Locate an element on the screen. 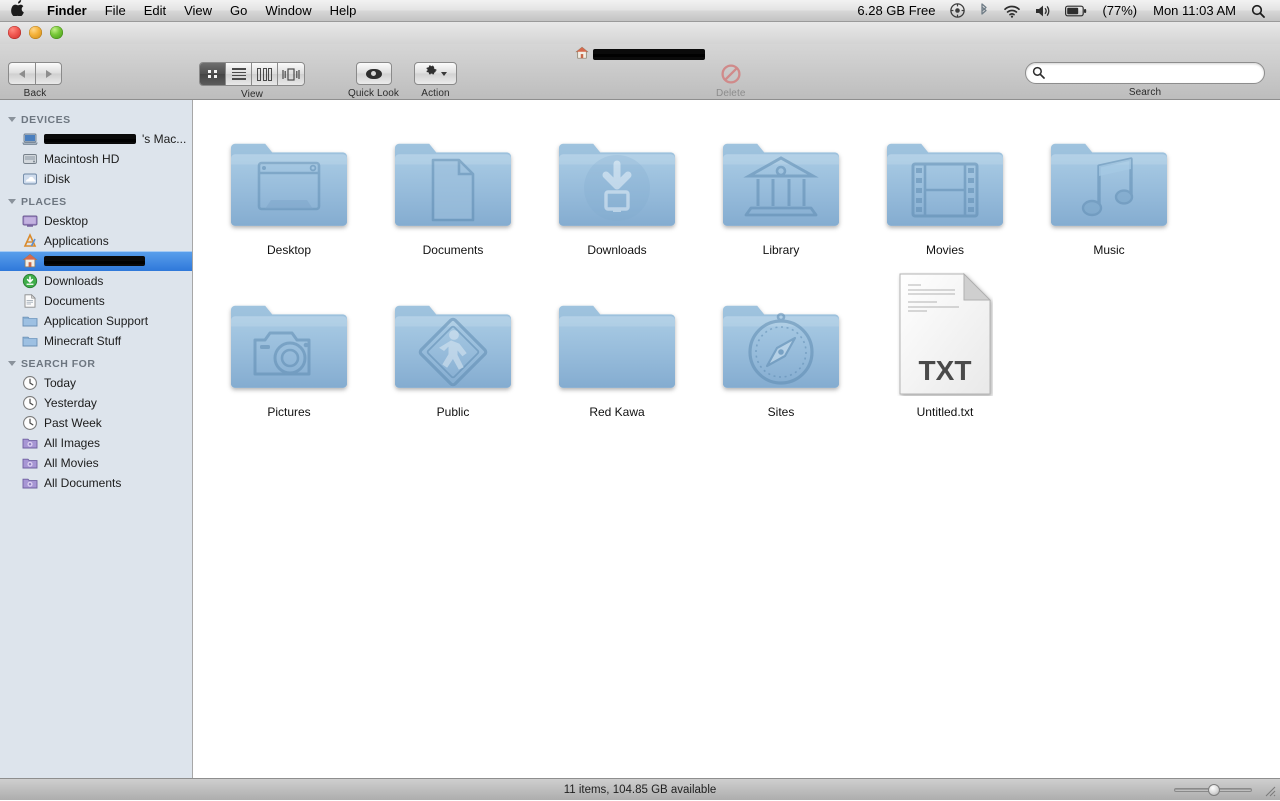 The image size is (1280, 801). menu-item-help: Help is located at coordinates (343, 11).